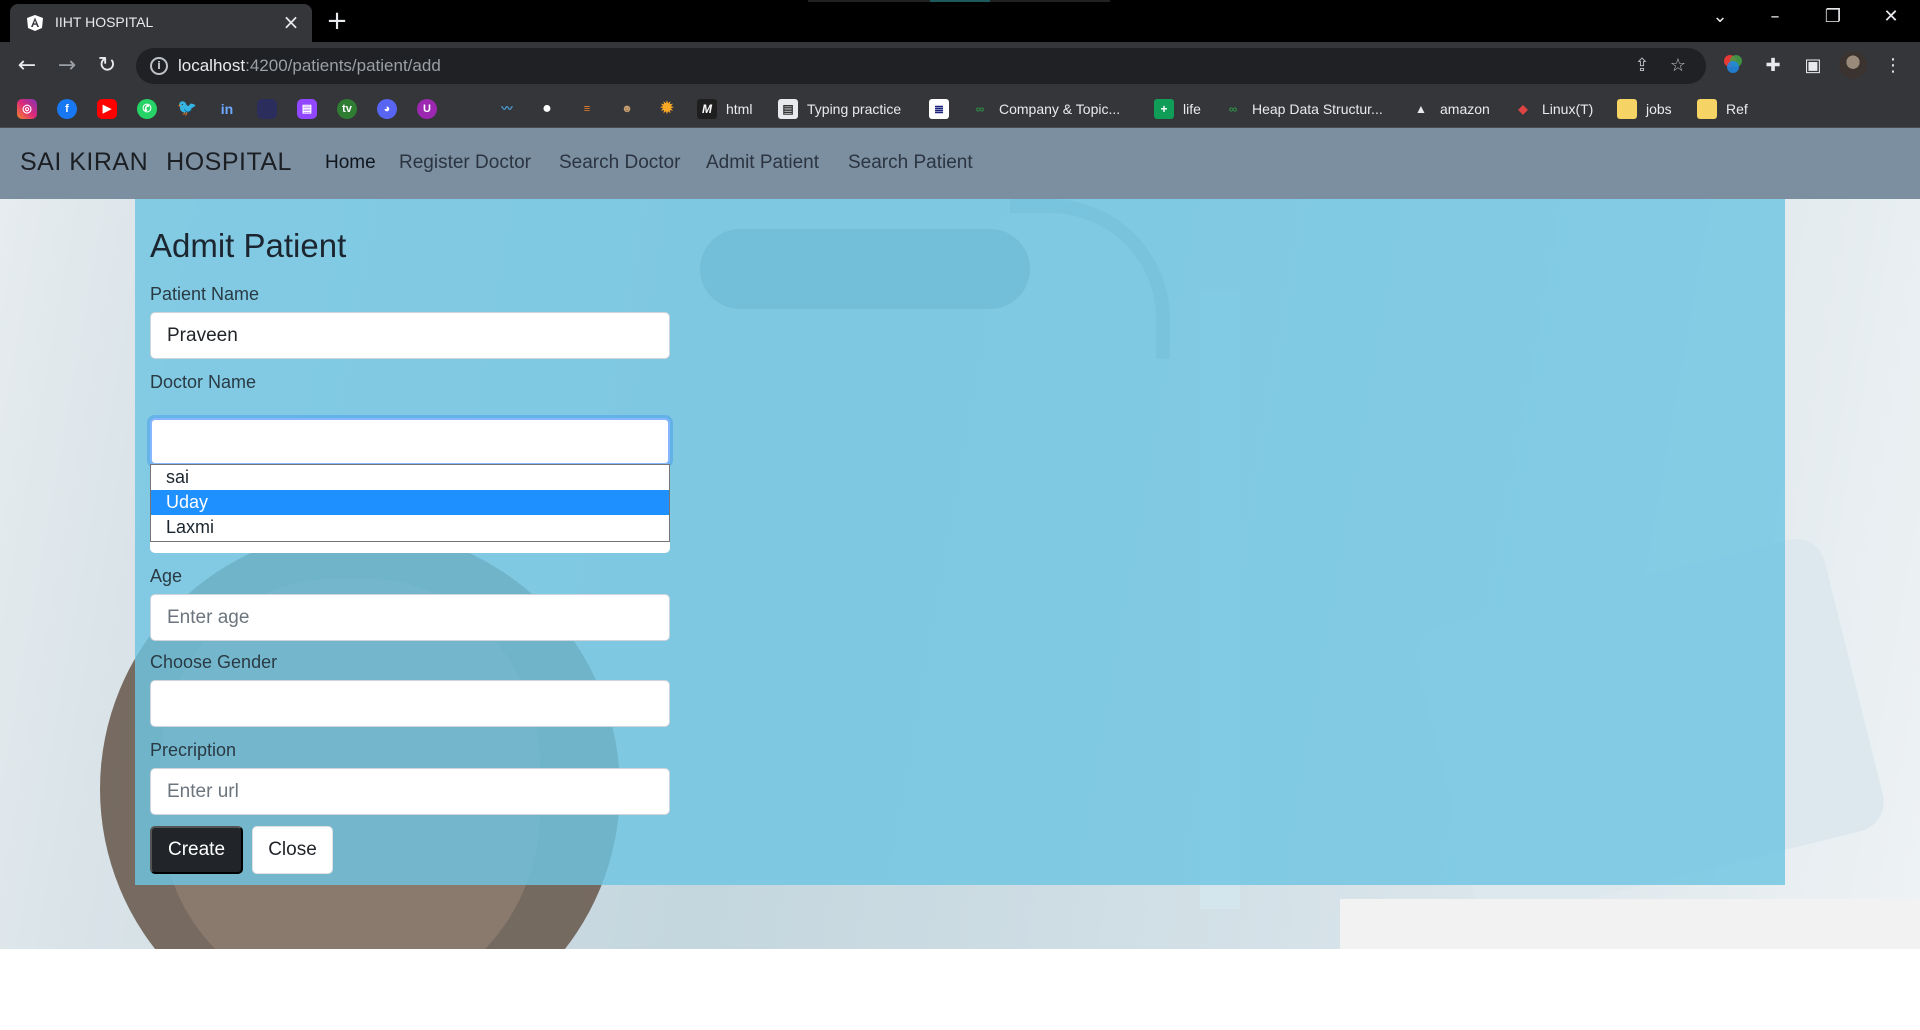  What do you see at coordinates (410, 617) in the screenshot?
I see `age-input: Enter age` at bounding box center [410, 617].